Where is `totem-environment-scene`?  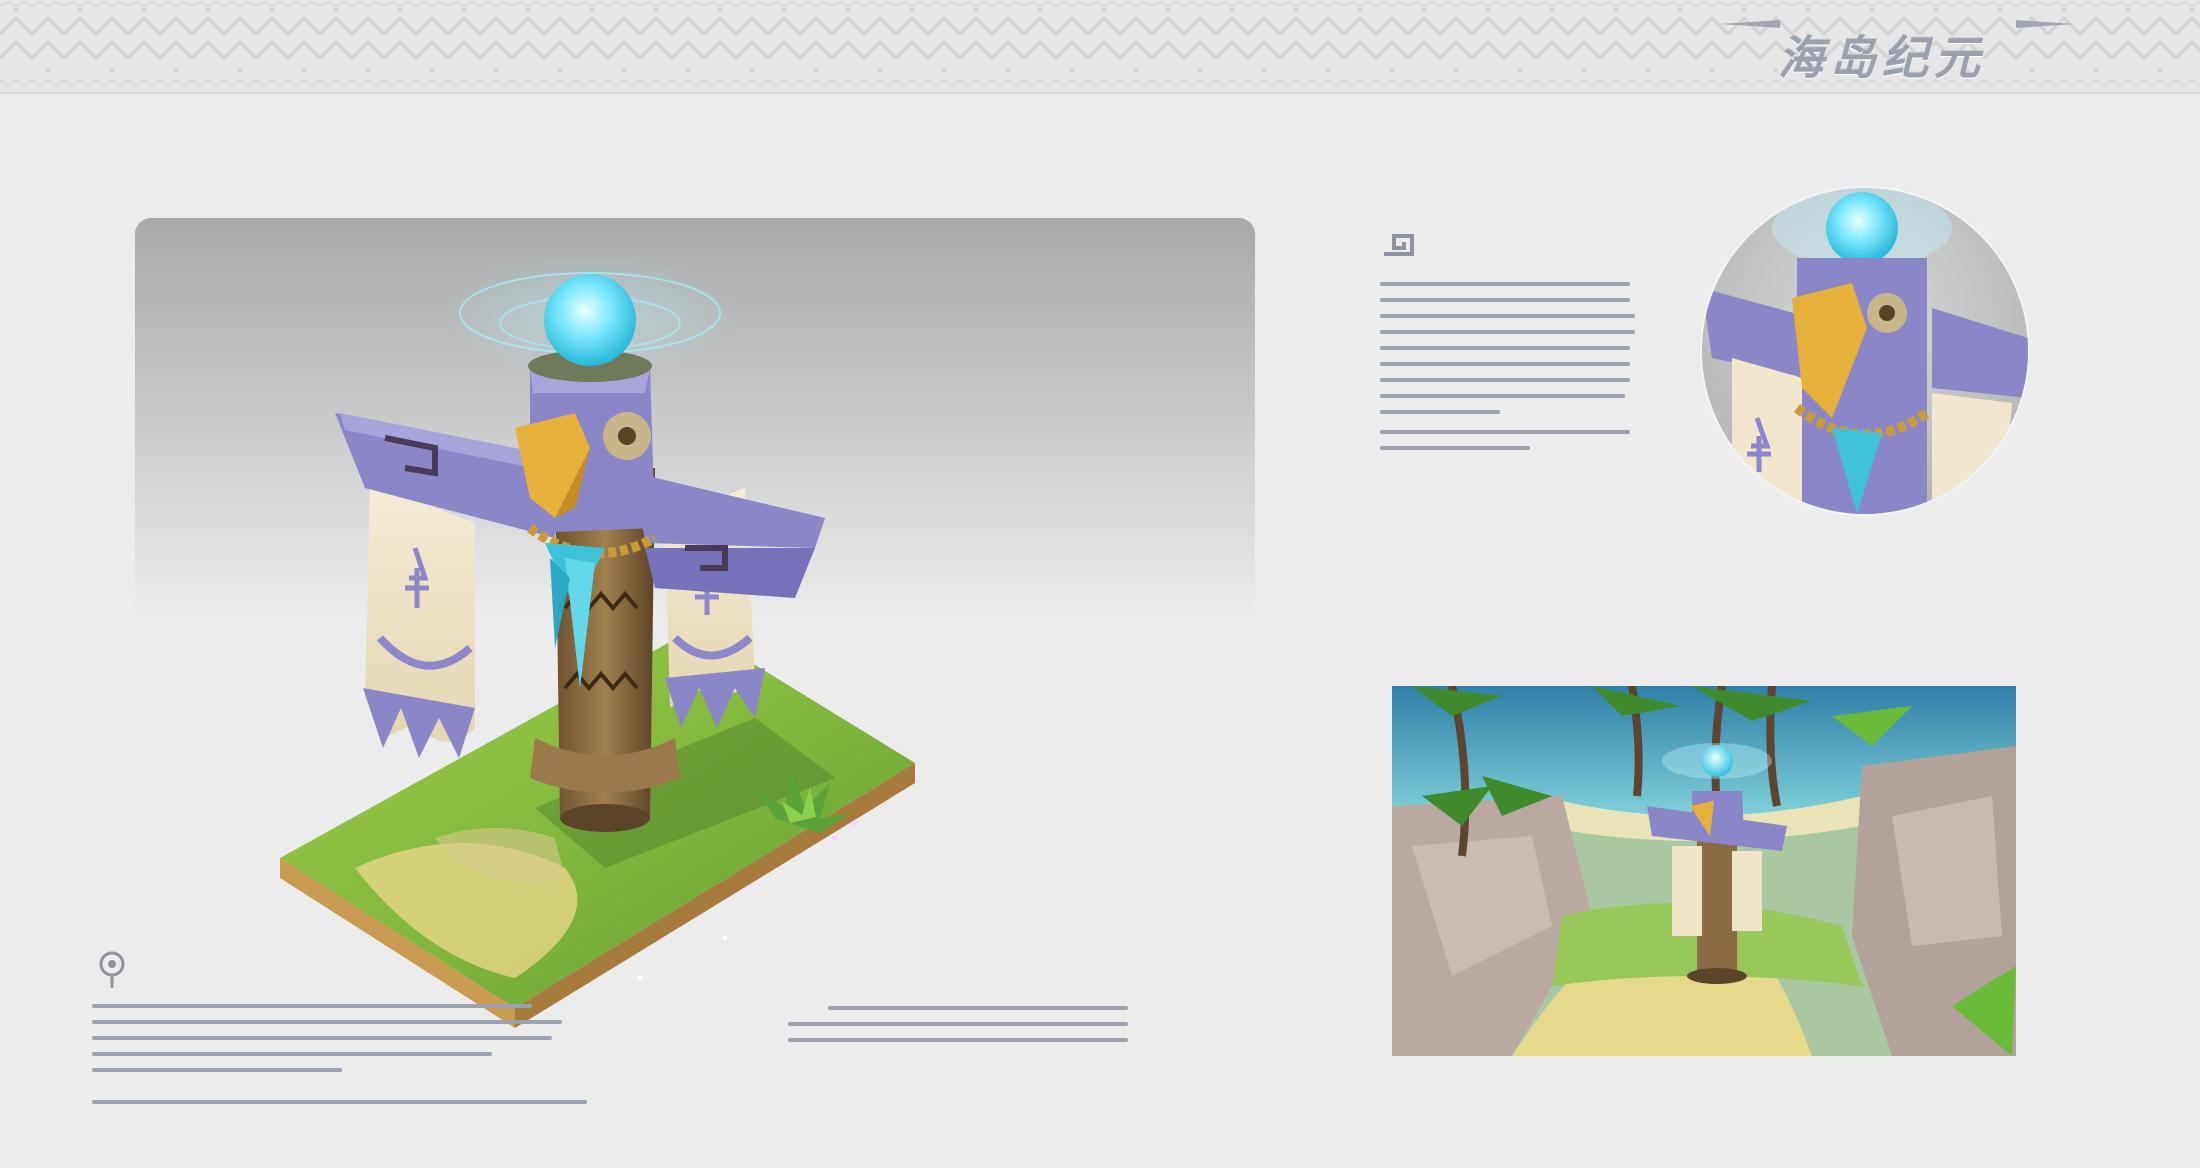
totem-environment-scene is located at coordinates (1704, 871).